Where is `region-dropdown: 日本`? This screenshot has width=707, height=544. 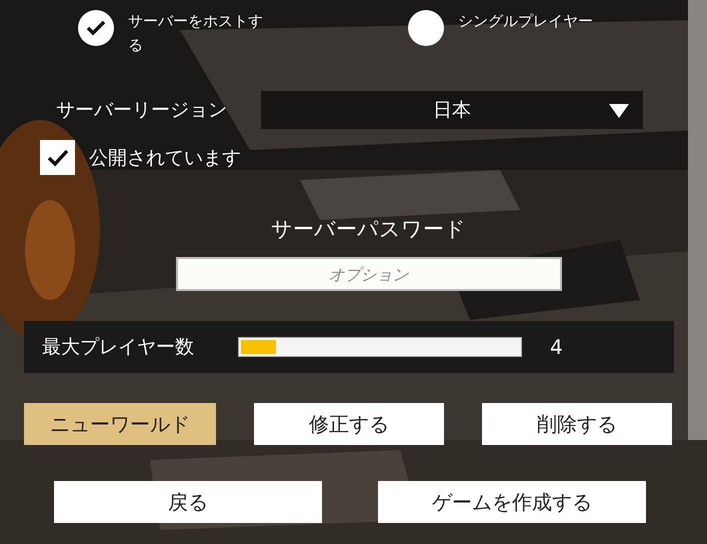
region-dropdown: 日本 is located at coordinates (452, 110).